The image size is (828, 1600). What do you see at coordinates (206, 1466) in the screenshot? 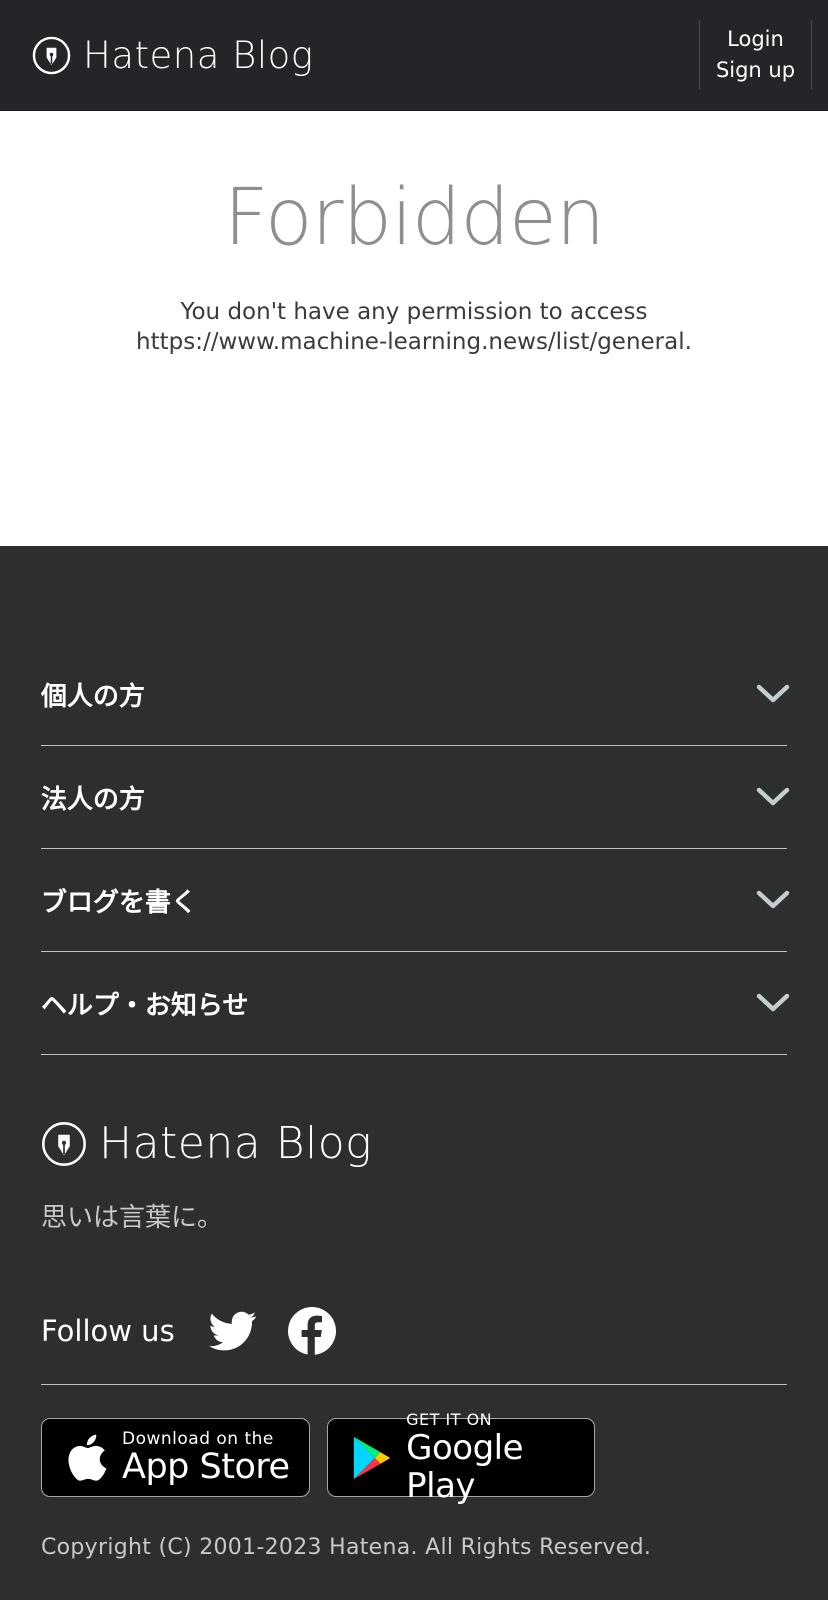
I see `app-store-big: App Store` at bounding box center [206, 1466].